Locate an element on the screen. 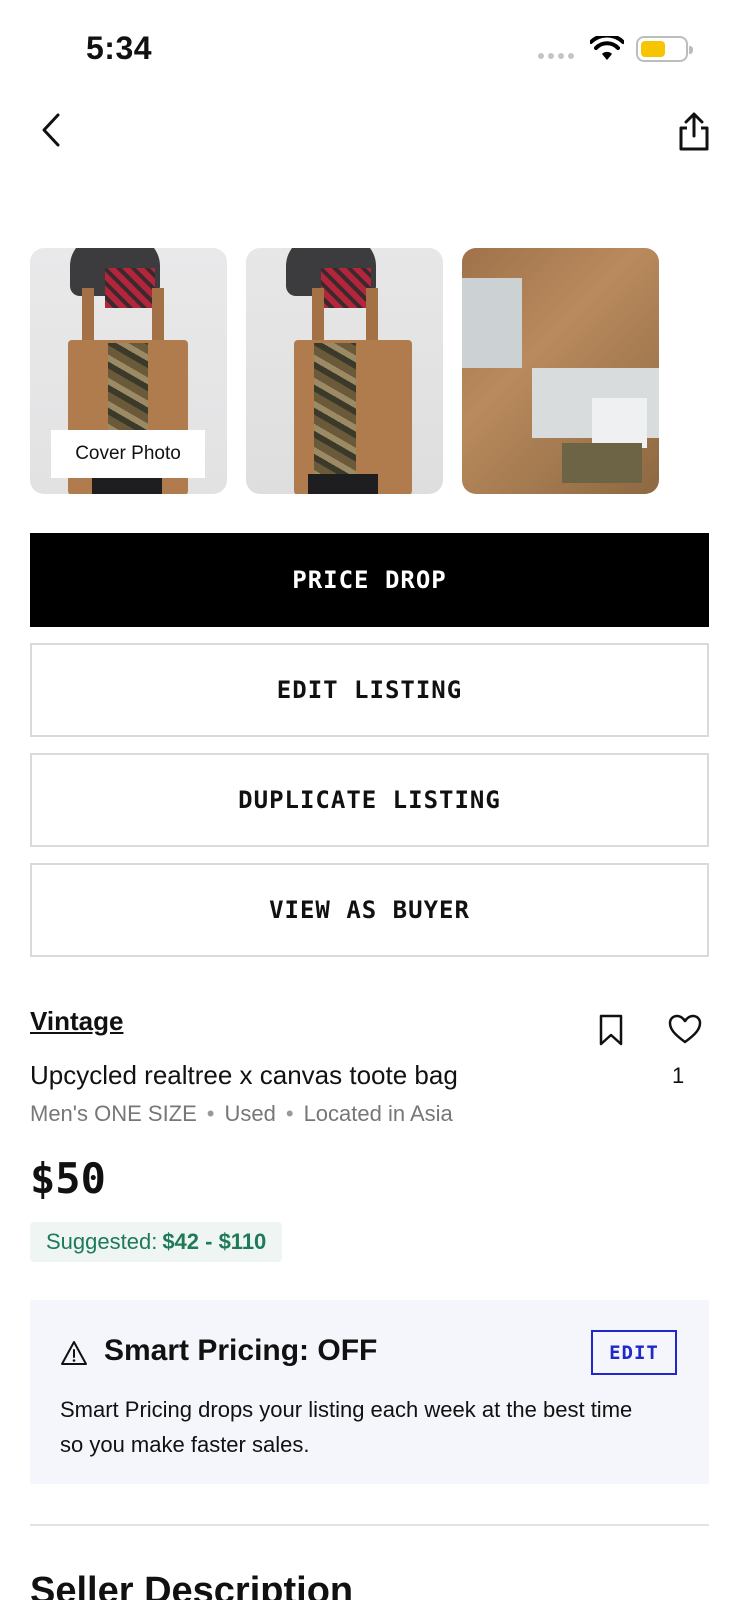 The width and height of the screenshot is (739, 1600). status-time: 5:34 is located at coordinates (119, 48).